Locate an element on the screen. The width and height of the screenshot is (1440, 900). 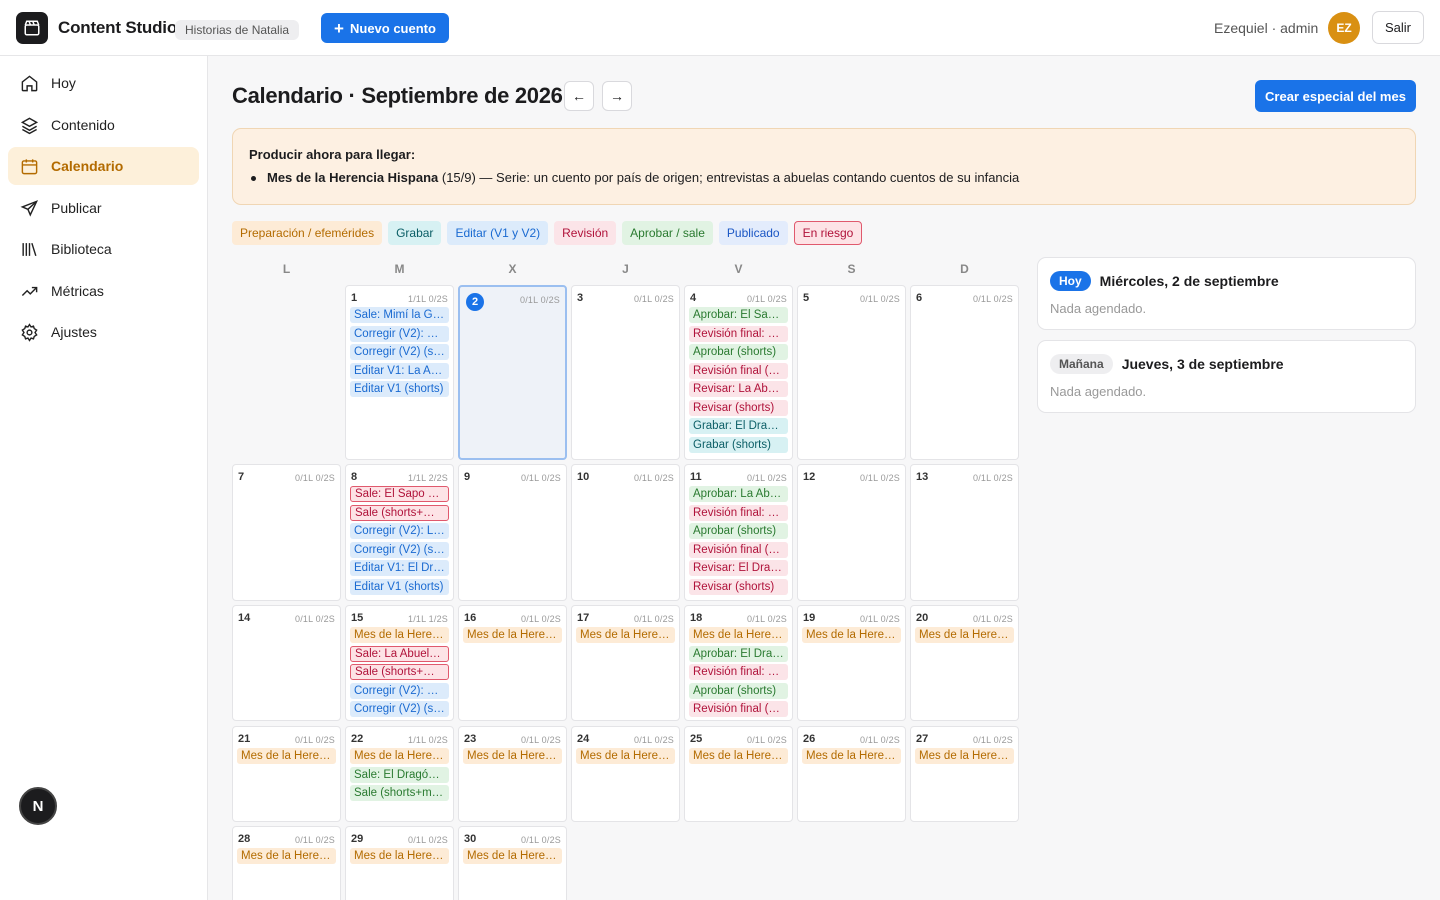
calendar-day-30: 30 0/1L 0/2S Mes de la Herencia Hispana is located at coordinates (512, 863).